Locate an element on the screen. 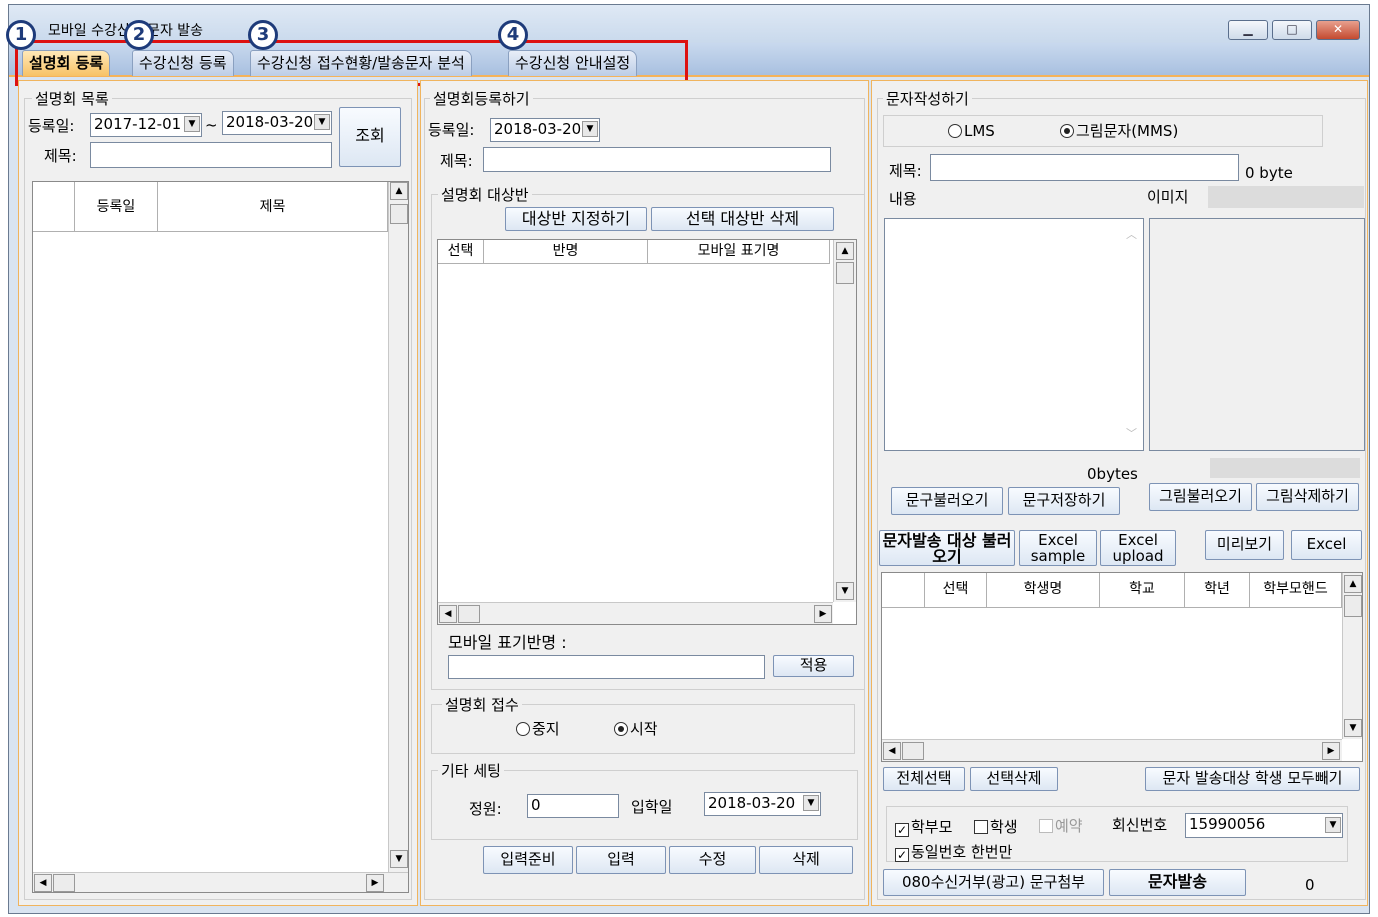  maximize-button: □ is located at coordinates (1292, 30).